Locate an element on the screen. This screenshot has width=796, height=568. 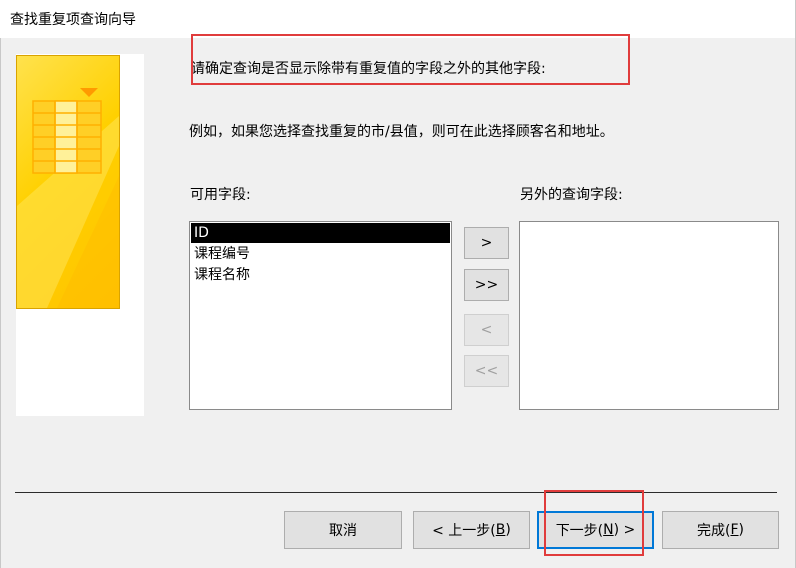
next-button-access-key: N is located at coordinates (608, 530).